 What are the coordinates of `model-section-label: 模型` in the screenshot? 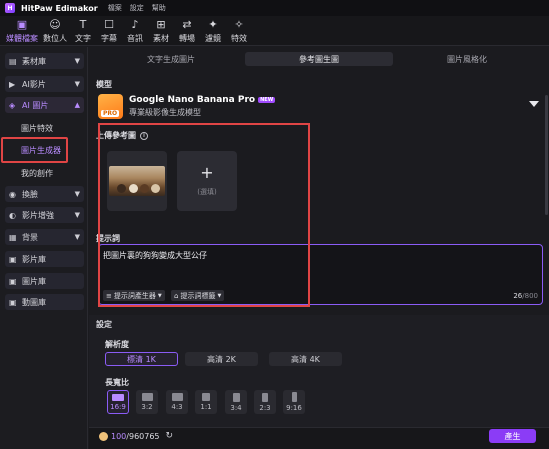 It's located at (104, 84).